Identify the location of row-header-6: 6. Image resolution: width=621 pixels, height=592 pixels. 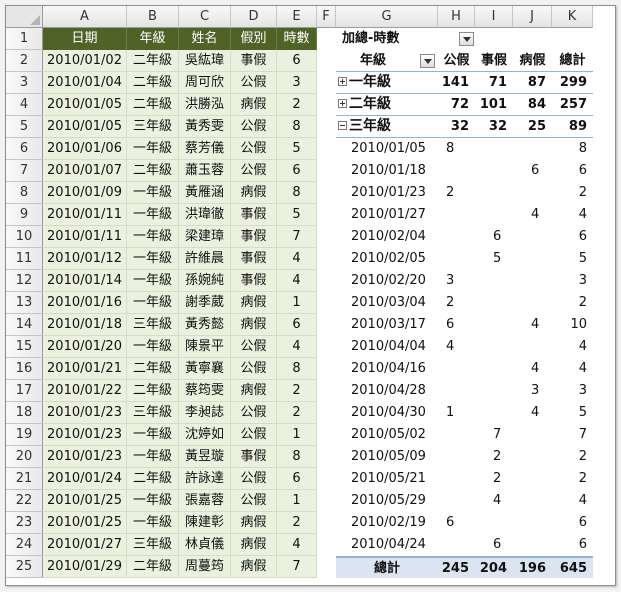
(24, 149).